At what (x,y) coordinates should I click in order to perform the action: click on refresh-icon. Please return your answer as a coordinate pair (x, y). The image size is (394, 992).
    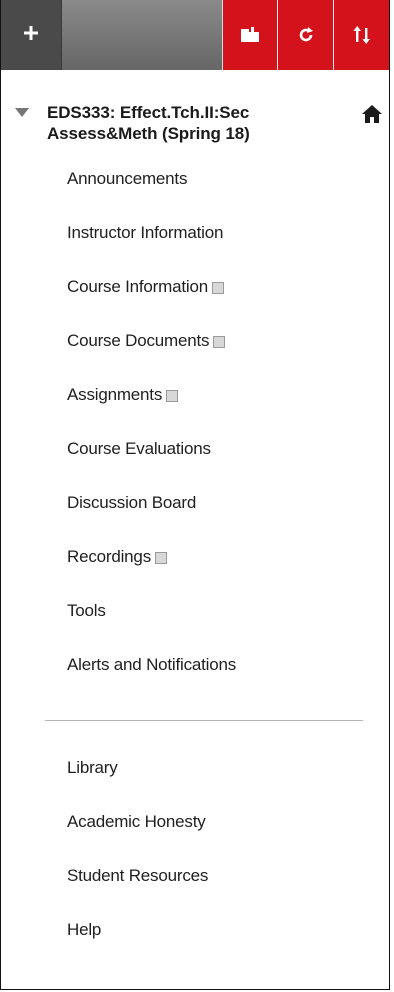
    Looking at the image, I should click on (306, 35).